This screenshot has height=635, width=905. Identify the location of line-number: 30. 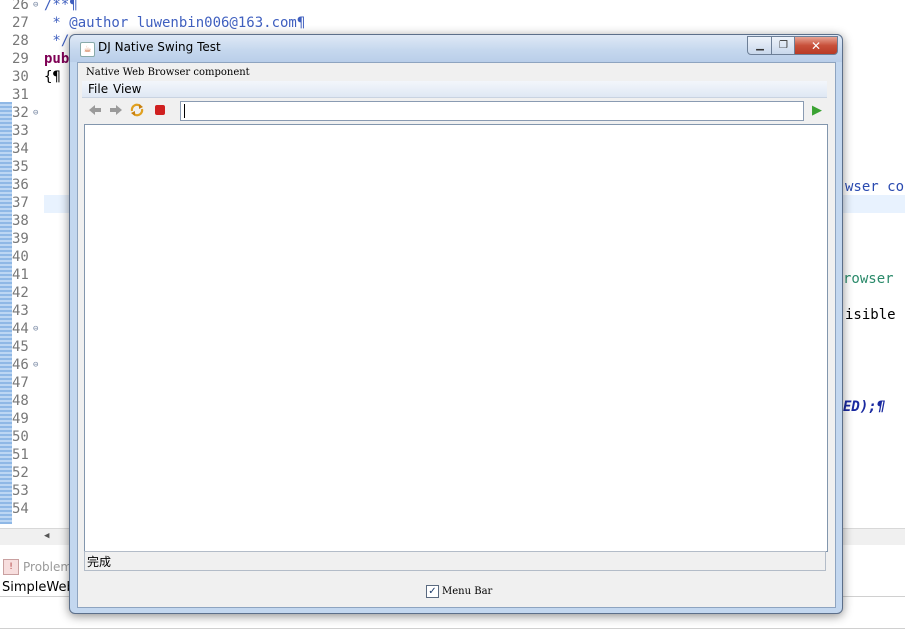
(20, 77).